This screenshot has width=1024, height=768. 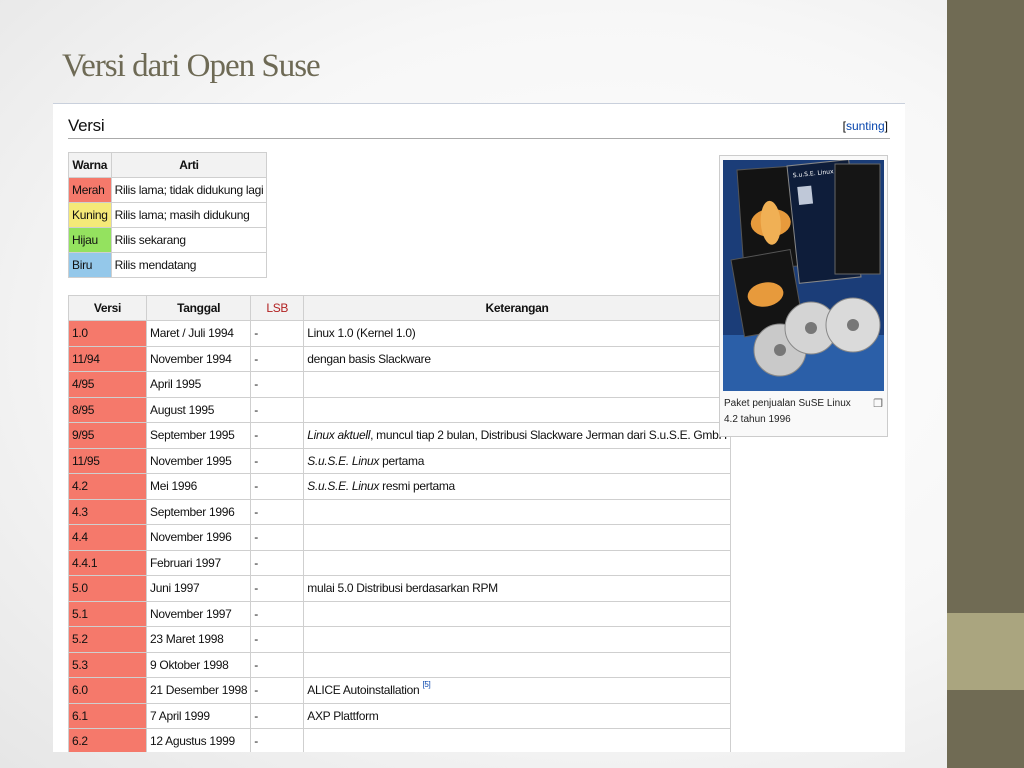 What do you see at coordinates (90, 165) in the screenshot?
I see `legend-header-color: Warna` at bounding box center [90, 165].